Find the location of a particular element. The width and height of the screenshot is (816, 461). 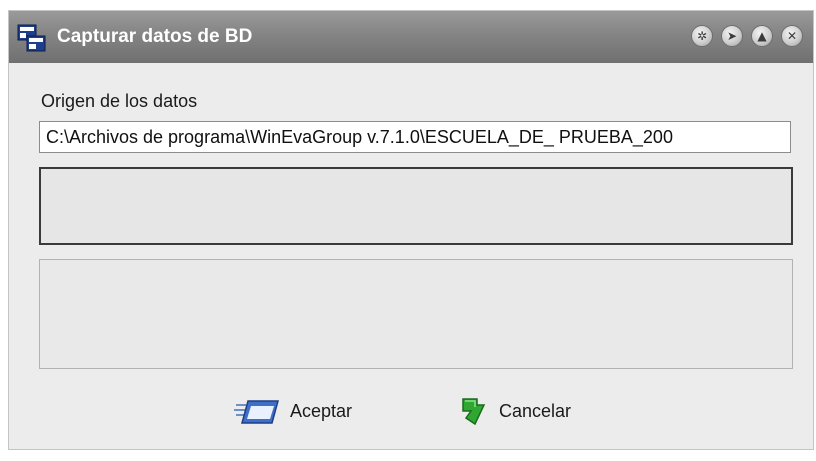

wand-icon: ✲ is located at coordinates (702, 36).